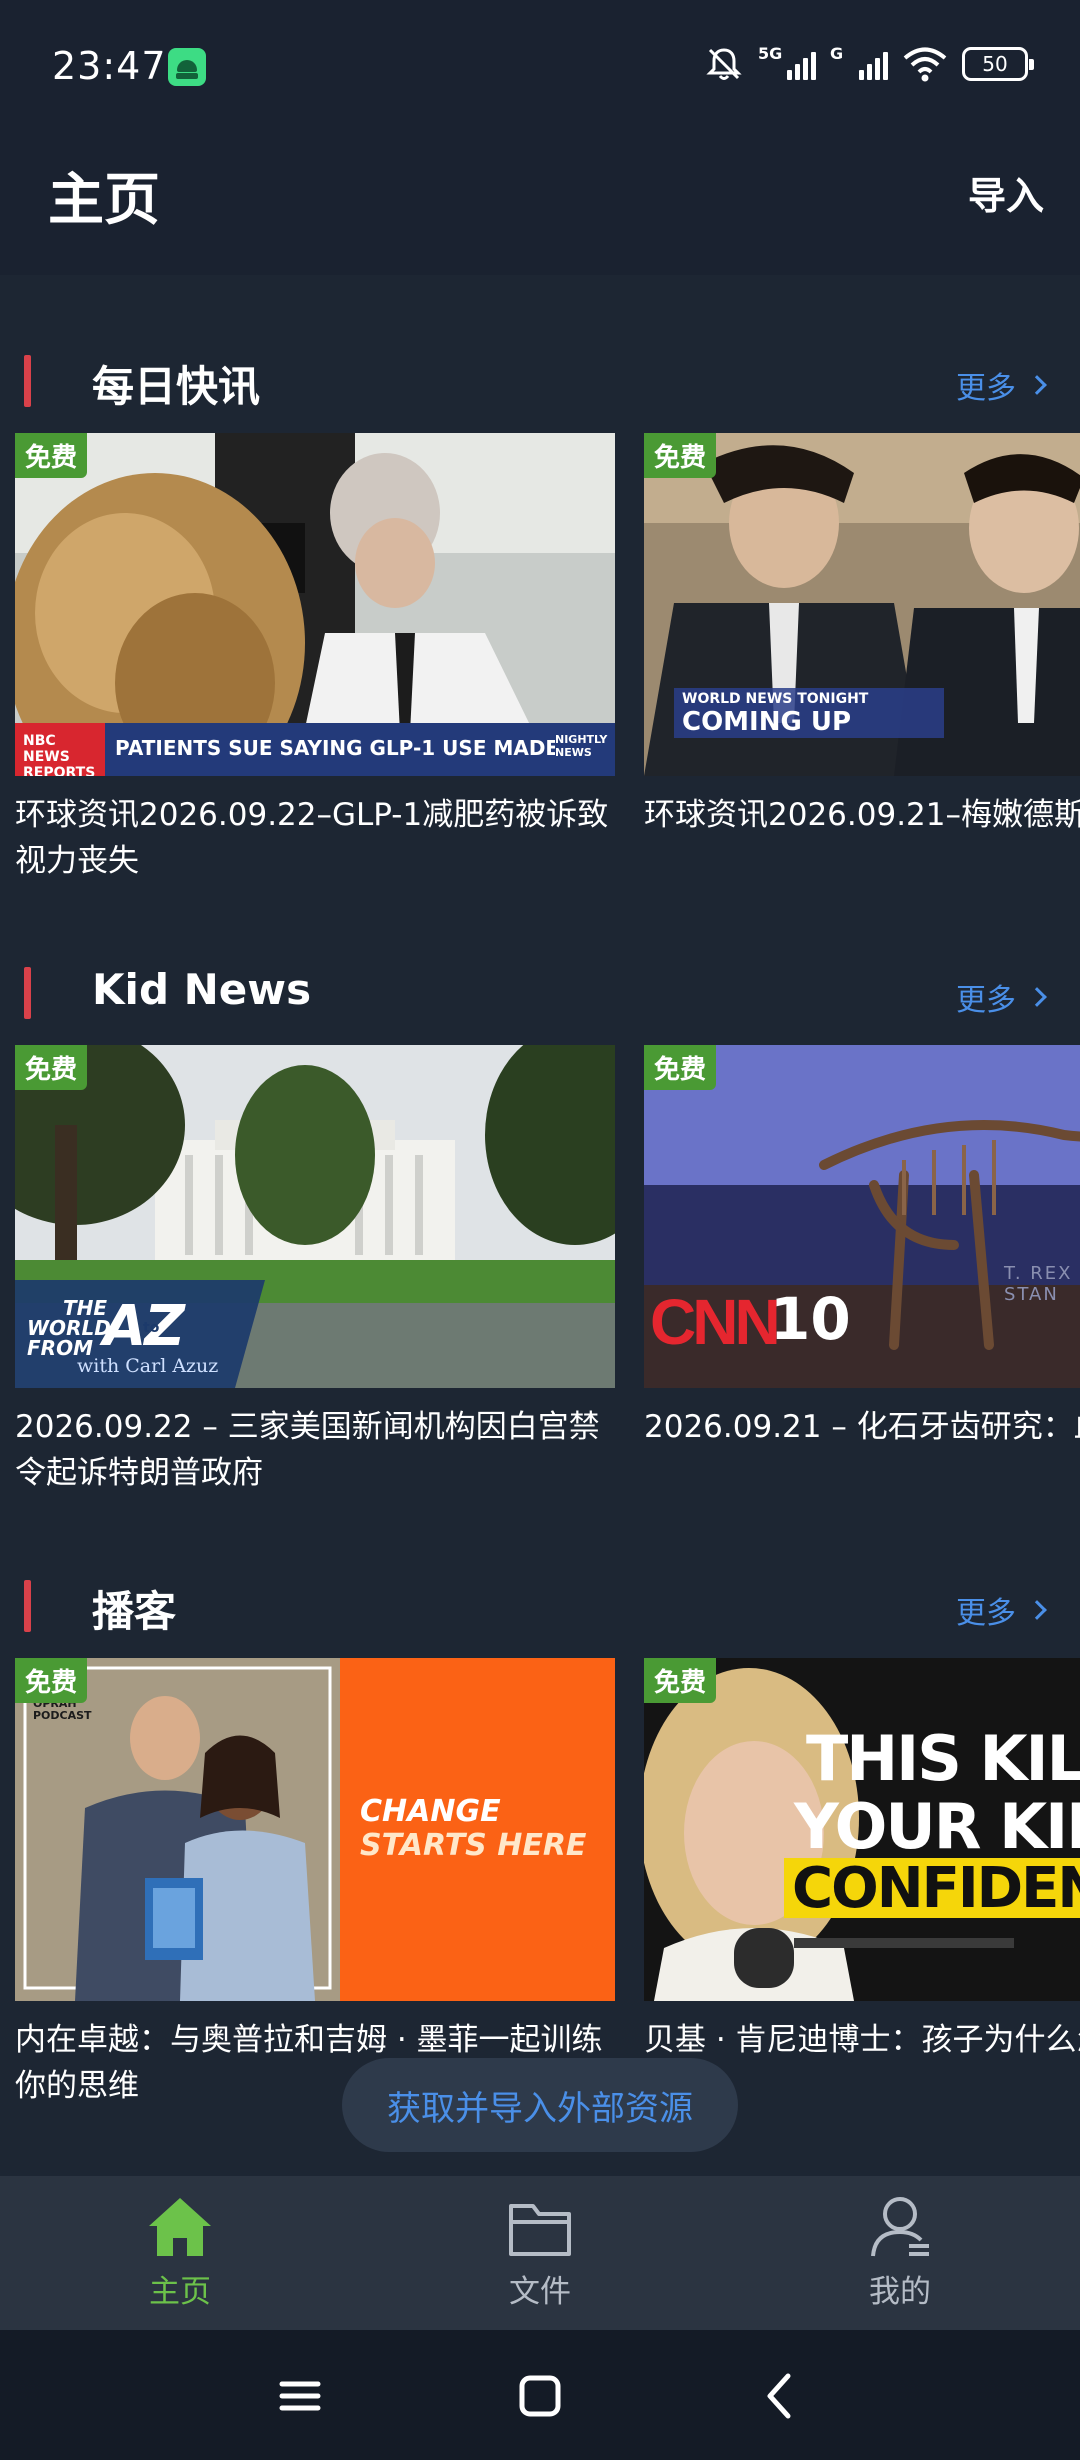  Describe the element at coordinates (300, 2396) in the screenshot. I see `menu-icon` at that location.